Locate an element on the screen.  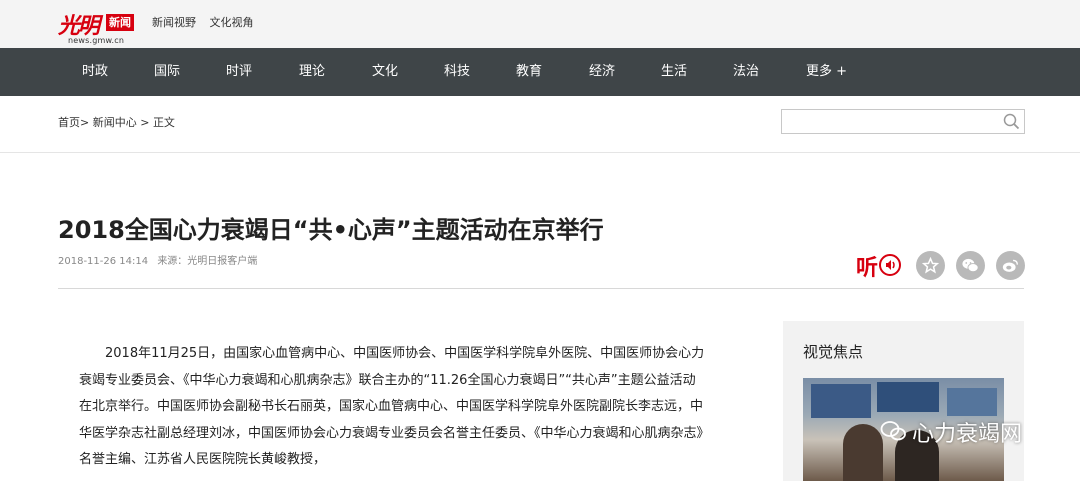
sidebar-visual-focus: 视觉焦点 is located at coordinates (903, 401).